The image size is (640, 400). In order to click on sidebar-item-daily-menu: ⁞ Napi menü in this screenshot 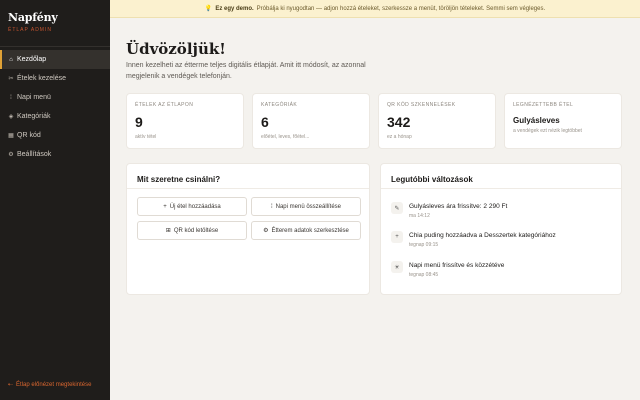, I will do `click(55, 97)`.